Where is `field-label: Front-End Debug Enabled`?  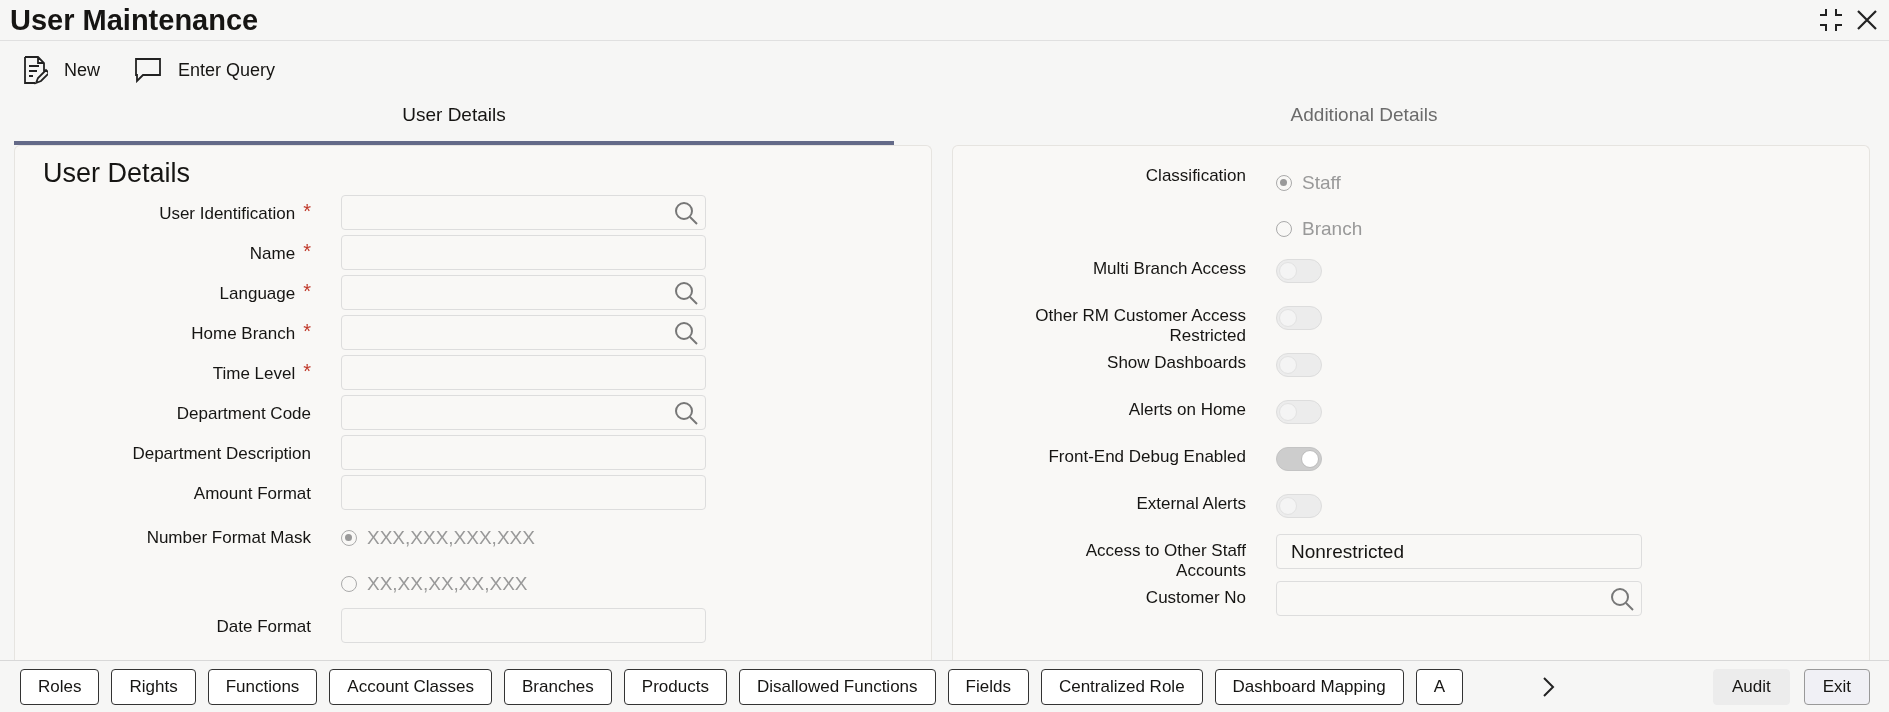 field-label: Front-End Debug Enabled is located at coordinates (1147, 457).